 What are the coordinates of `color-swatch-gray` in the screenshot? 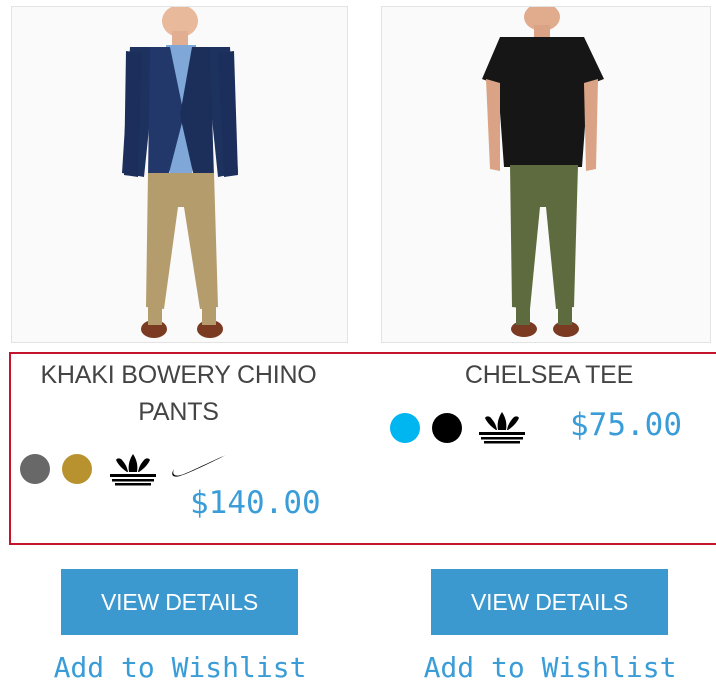 It's located at (35, 469).